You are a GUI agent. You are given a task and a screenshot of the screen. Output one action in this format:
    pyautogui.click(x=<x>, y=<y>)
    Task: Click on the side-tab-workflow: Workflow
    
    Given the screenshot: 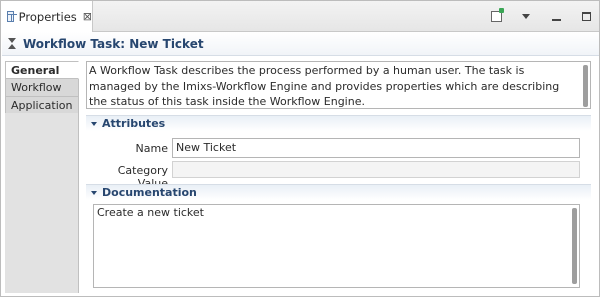 What is the action you would take?
    pyautogui.click(x=42, y=88)
    